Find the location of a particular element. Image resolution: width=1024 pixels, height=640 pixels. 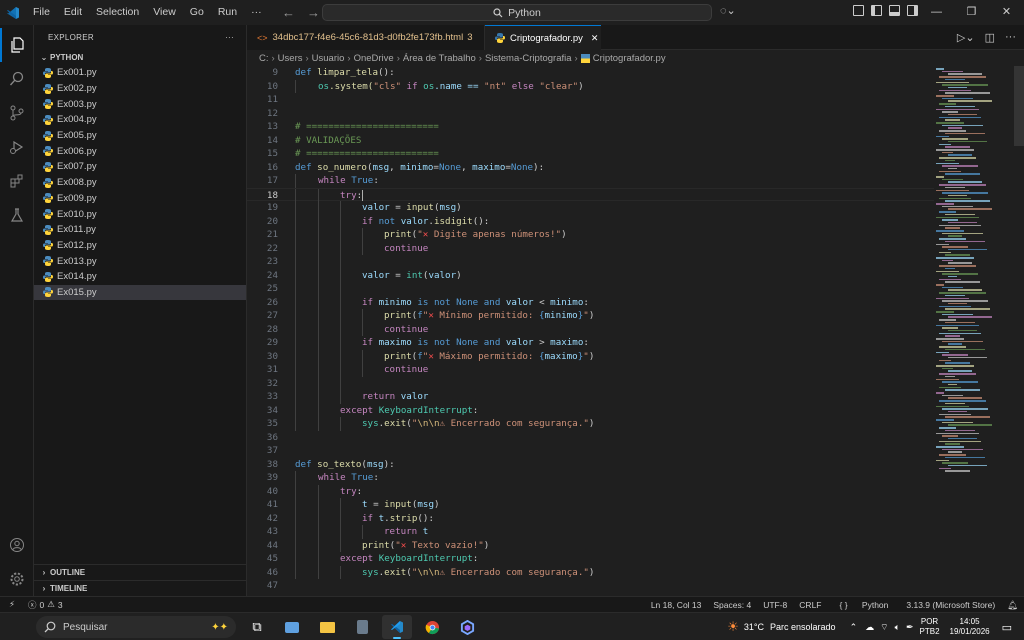

extensions-icon is located at coordinates (17, 181).